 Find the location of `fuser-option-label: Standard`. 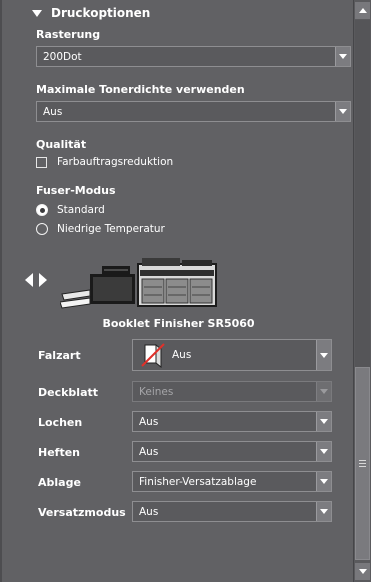

fuser-option-label: Standard is located at coordinates (81, 210).